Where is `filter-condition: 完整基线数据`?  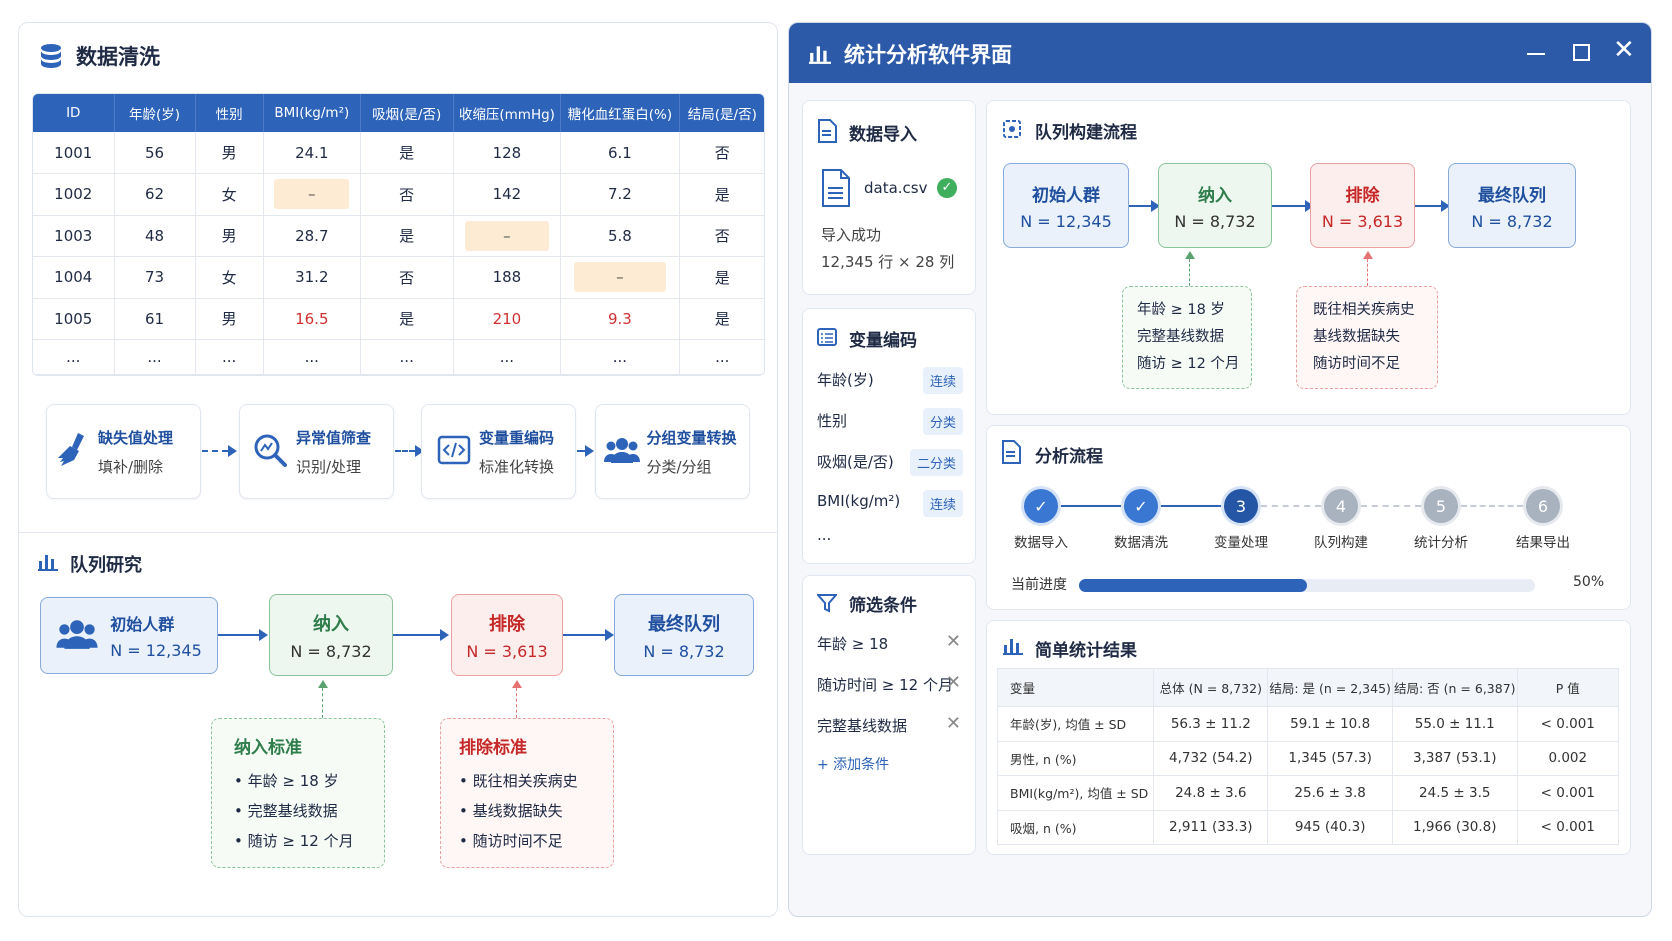 filter-condition: 完整基线数据 is located at coordinates (862, 726).